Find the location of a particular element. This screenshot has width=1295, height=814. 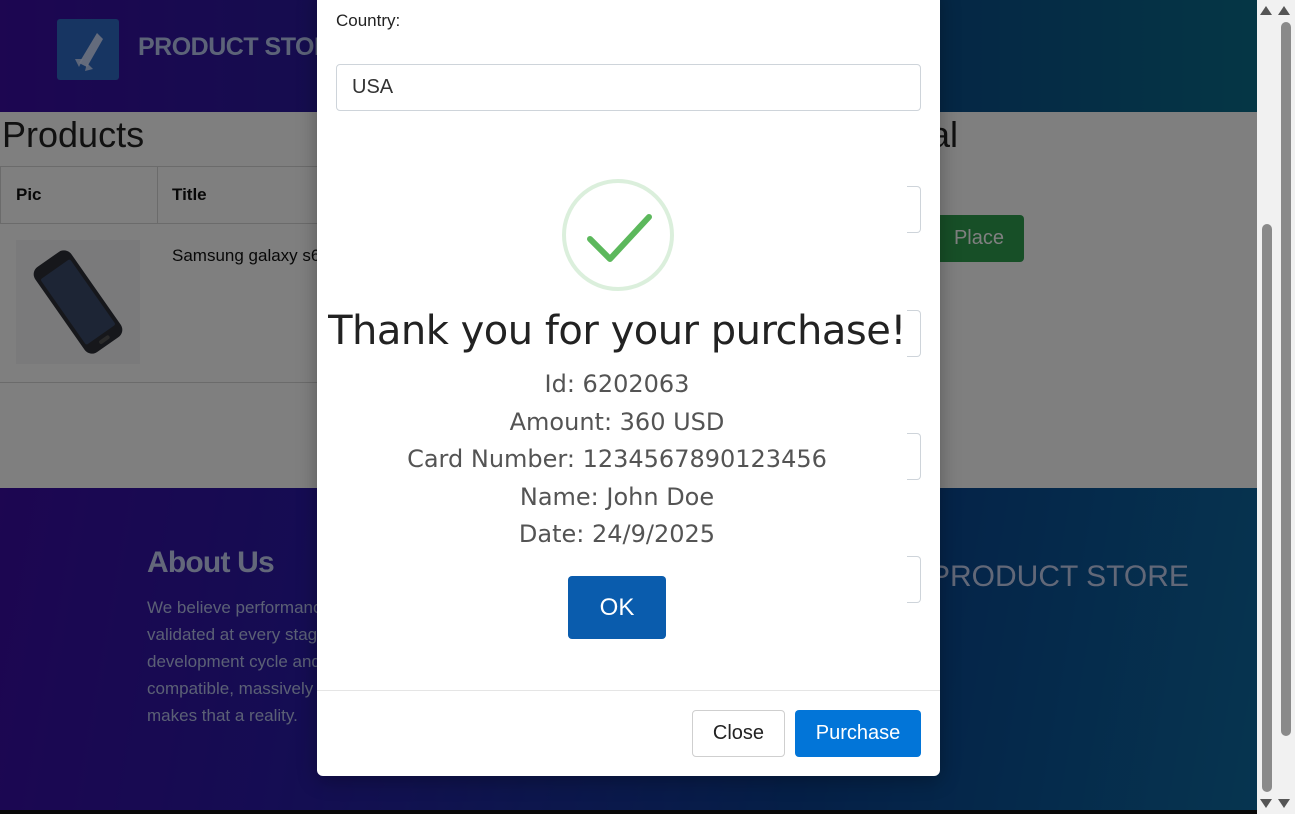

purchase-button: Purchase is located at coordinates (858, 733).